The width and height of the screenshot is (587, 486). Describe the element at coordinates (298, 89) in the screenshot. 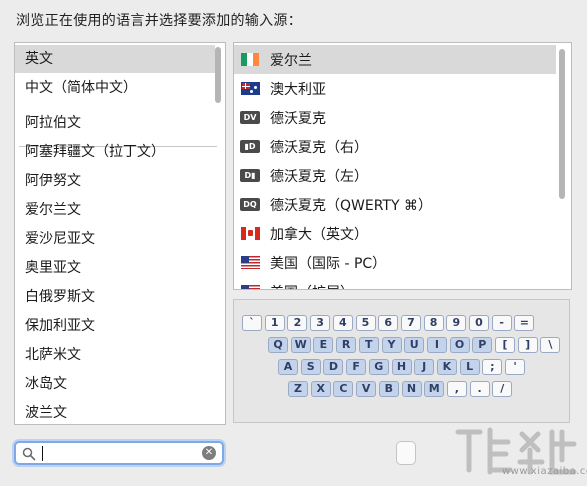

I see `input-source-label: 澳大利亚` at that location.